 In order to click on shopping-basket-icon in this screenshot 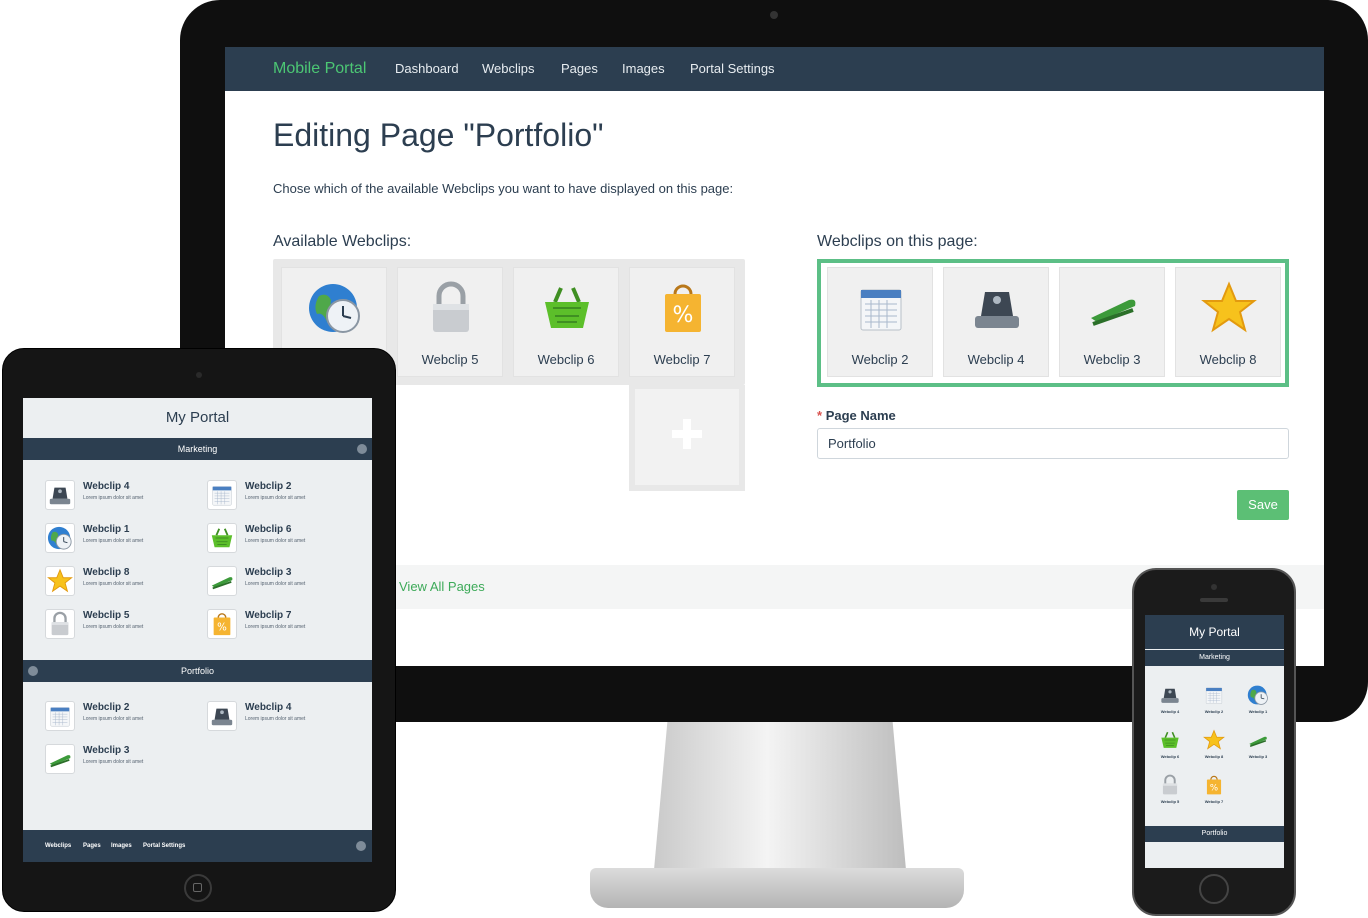, I will do `click(222, 538)`.